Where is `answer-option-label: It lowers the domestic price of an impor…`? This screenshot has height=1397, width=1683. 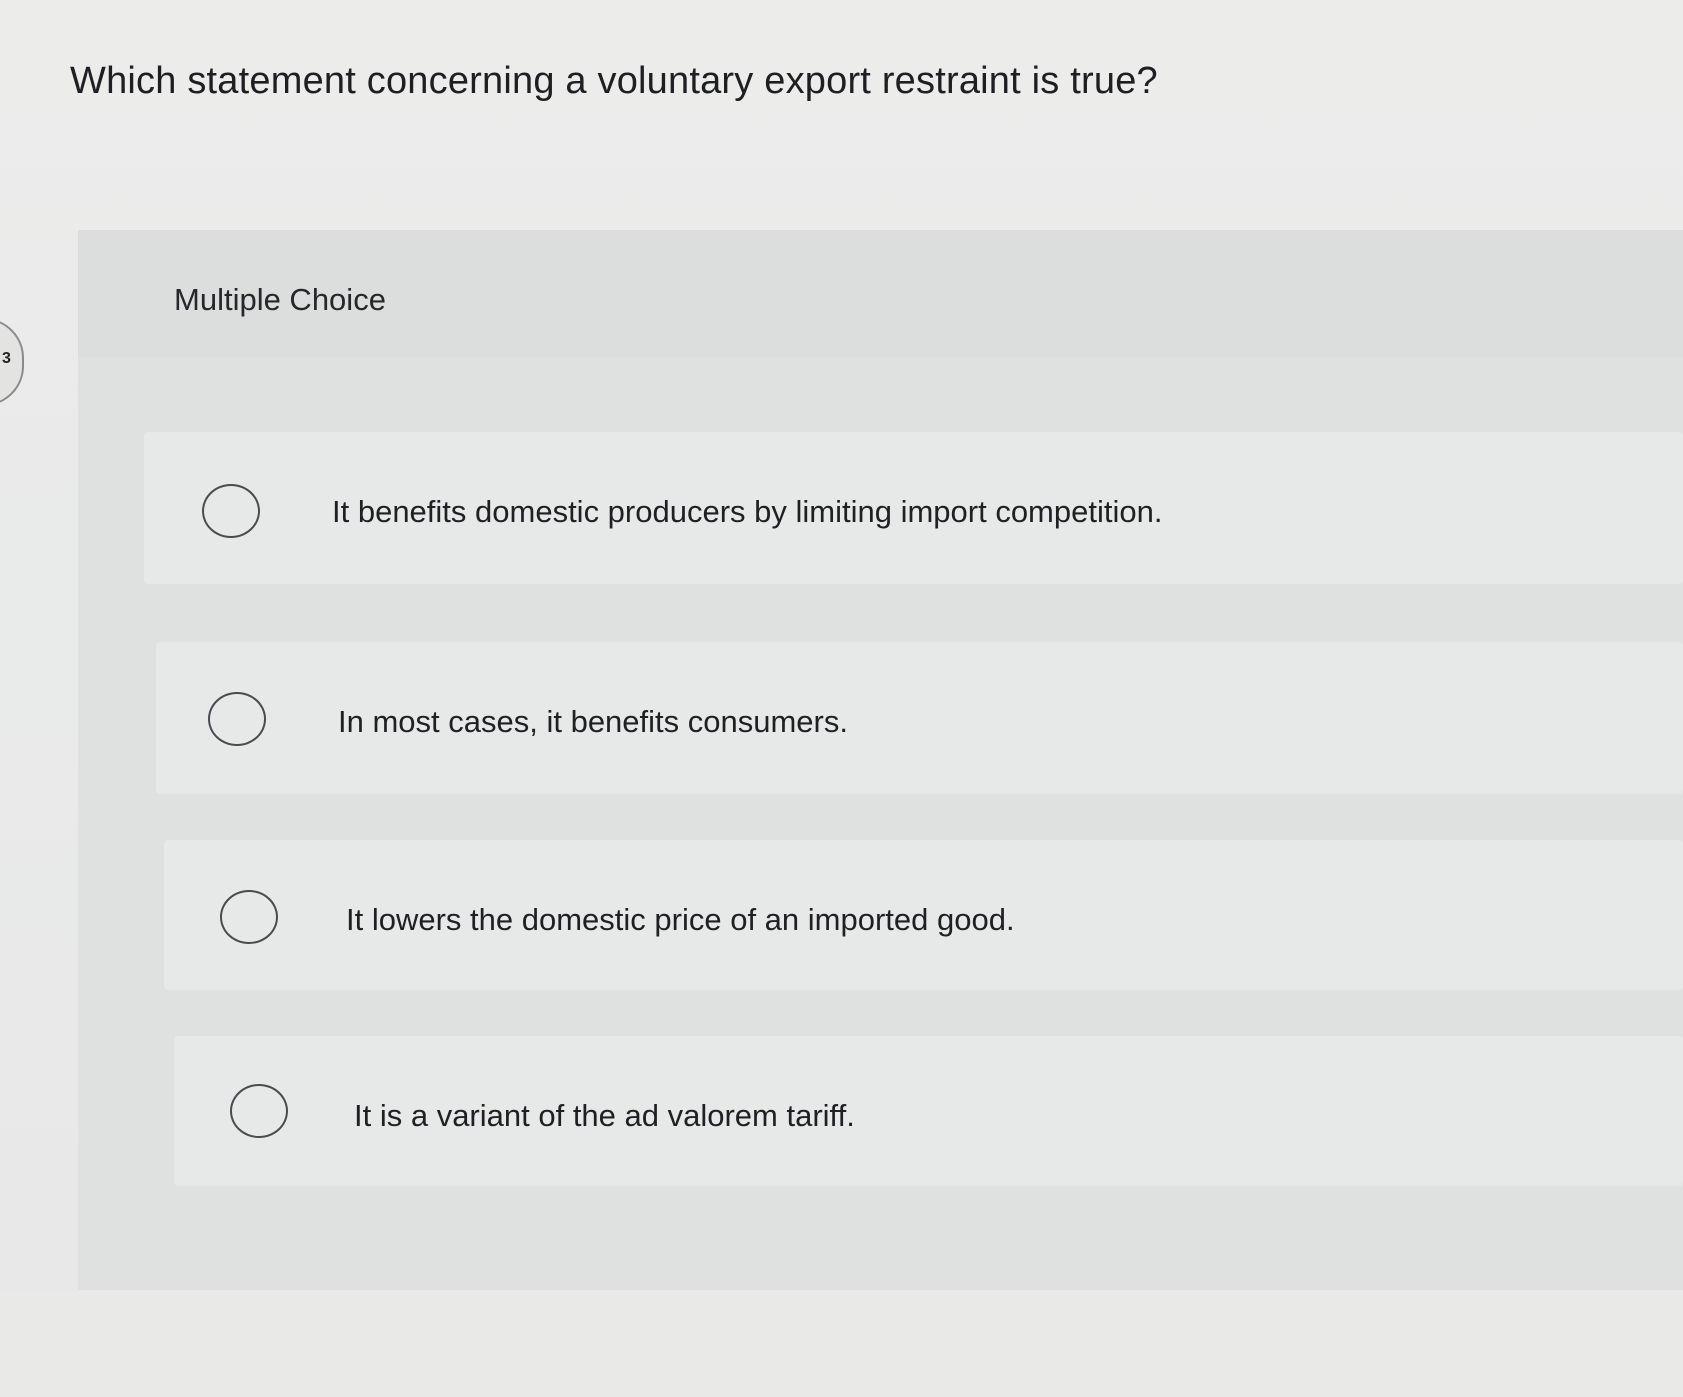 answer-option-label: It lowers the domestic price of an impor… is located at coordinates (680, 919).